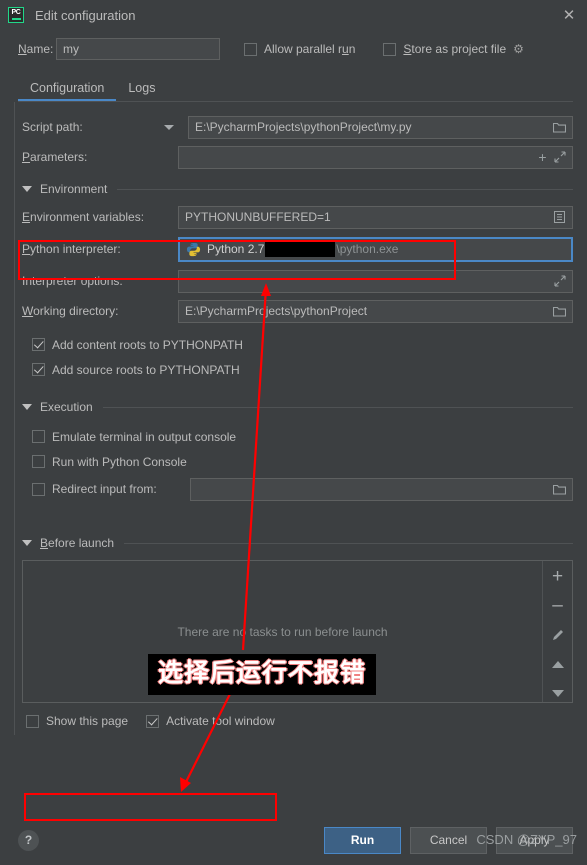  Describe the element at coordinates (381, 489) in the screenshot. I see `redirect-input-field` at that location.